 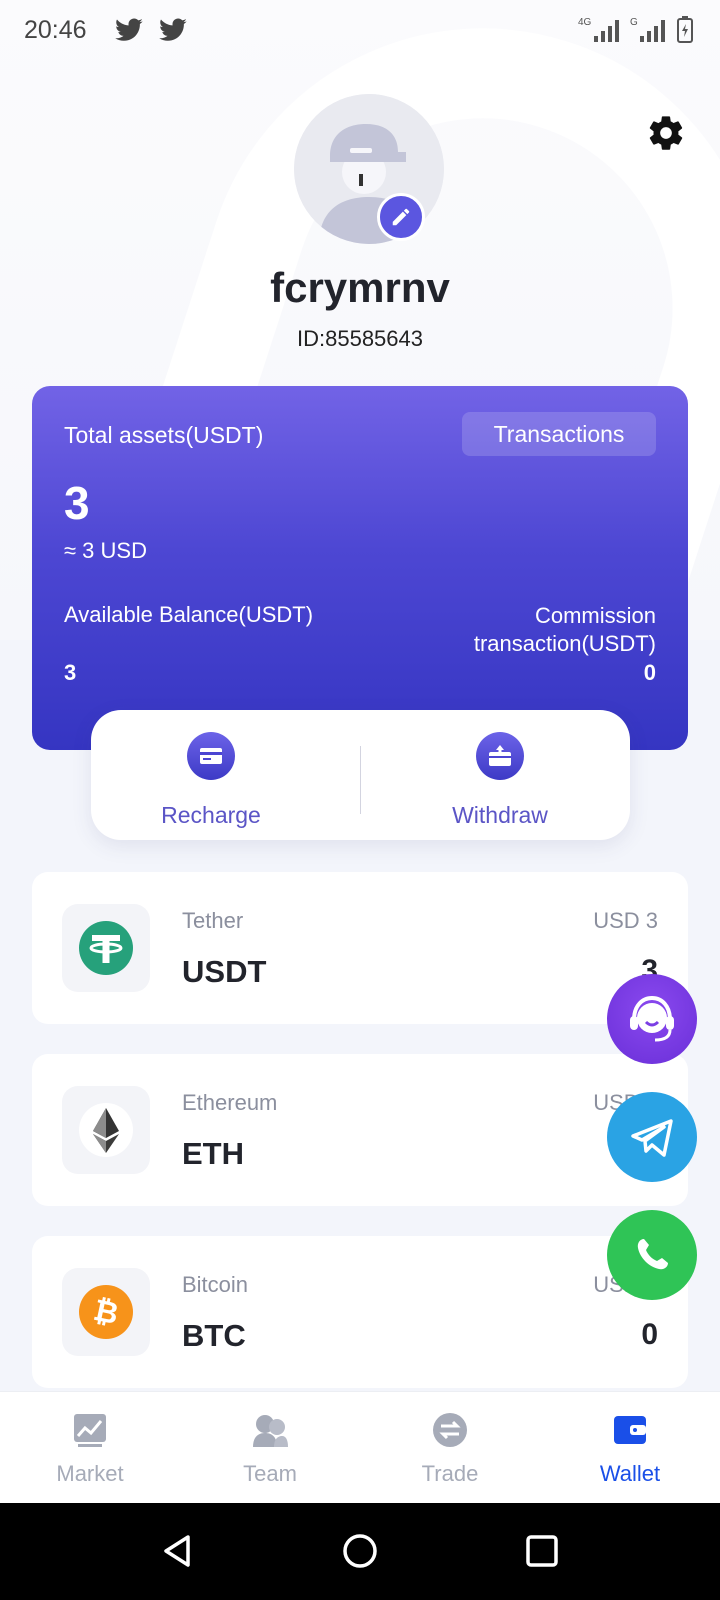 I want to click on bitcoin-icon: ₿, so click(x=106, y=1312).